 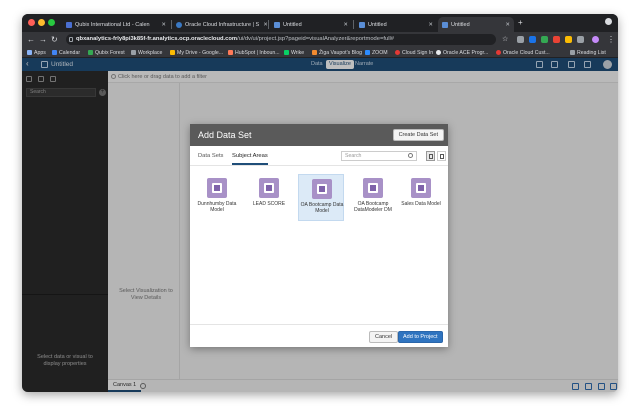 What do you see at coordinates (112, 24) in the screenshot?
I see `tab-title: Qubix International Ltd - Calen` at bounding box center [112, 24].